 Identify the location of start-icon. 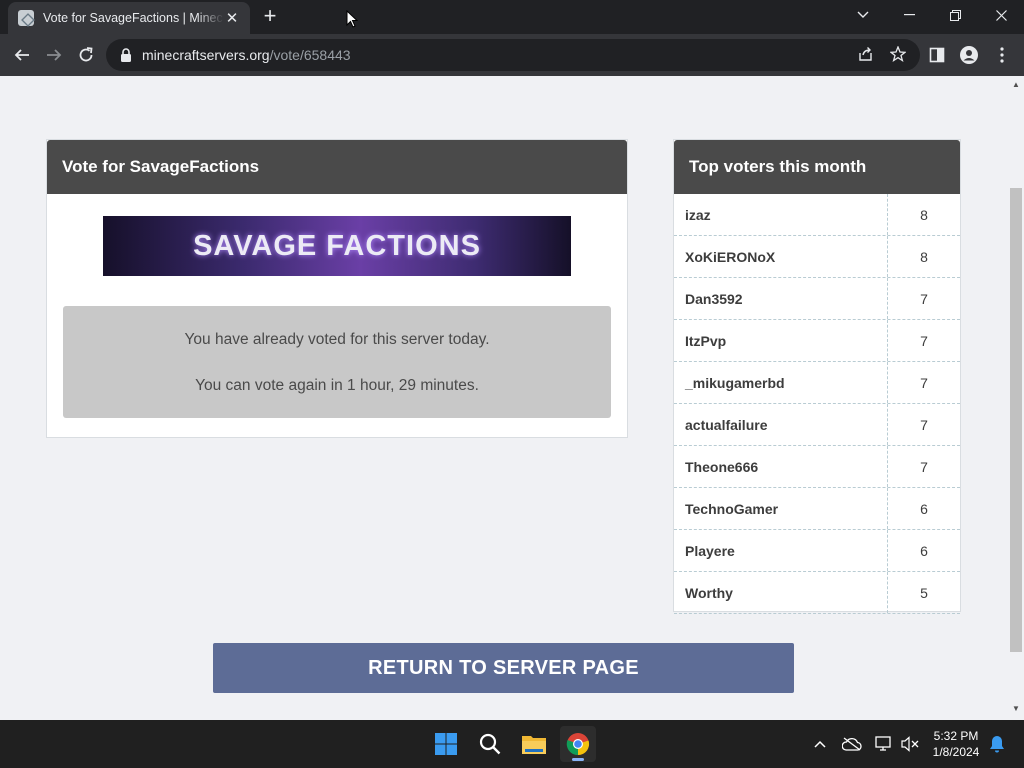
(446, 744).